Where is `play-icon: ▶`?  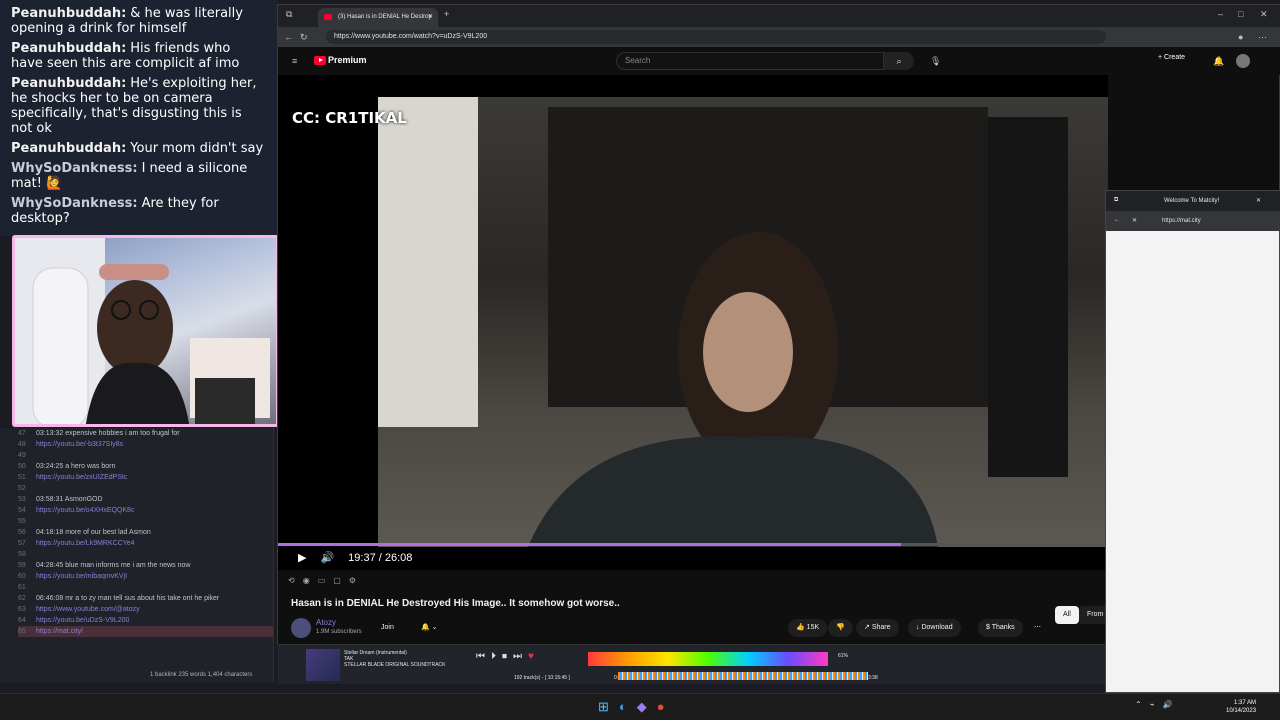
play-icon: ▶ is located at coordinates (302, 557).